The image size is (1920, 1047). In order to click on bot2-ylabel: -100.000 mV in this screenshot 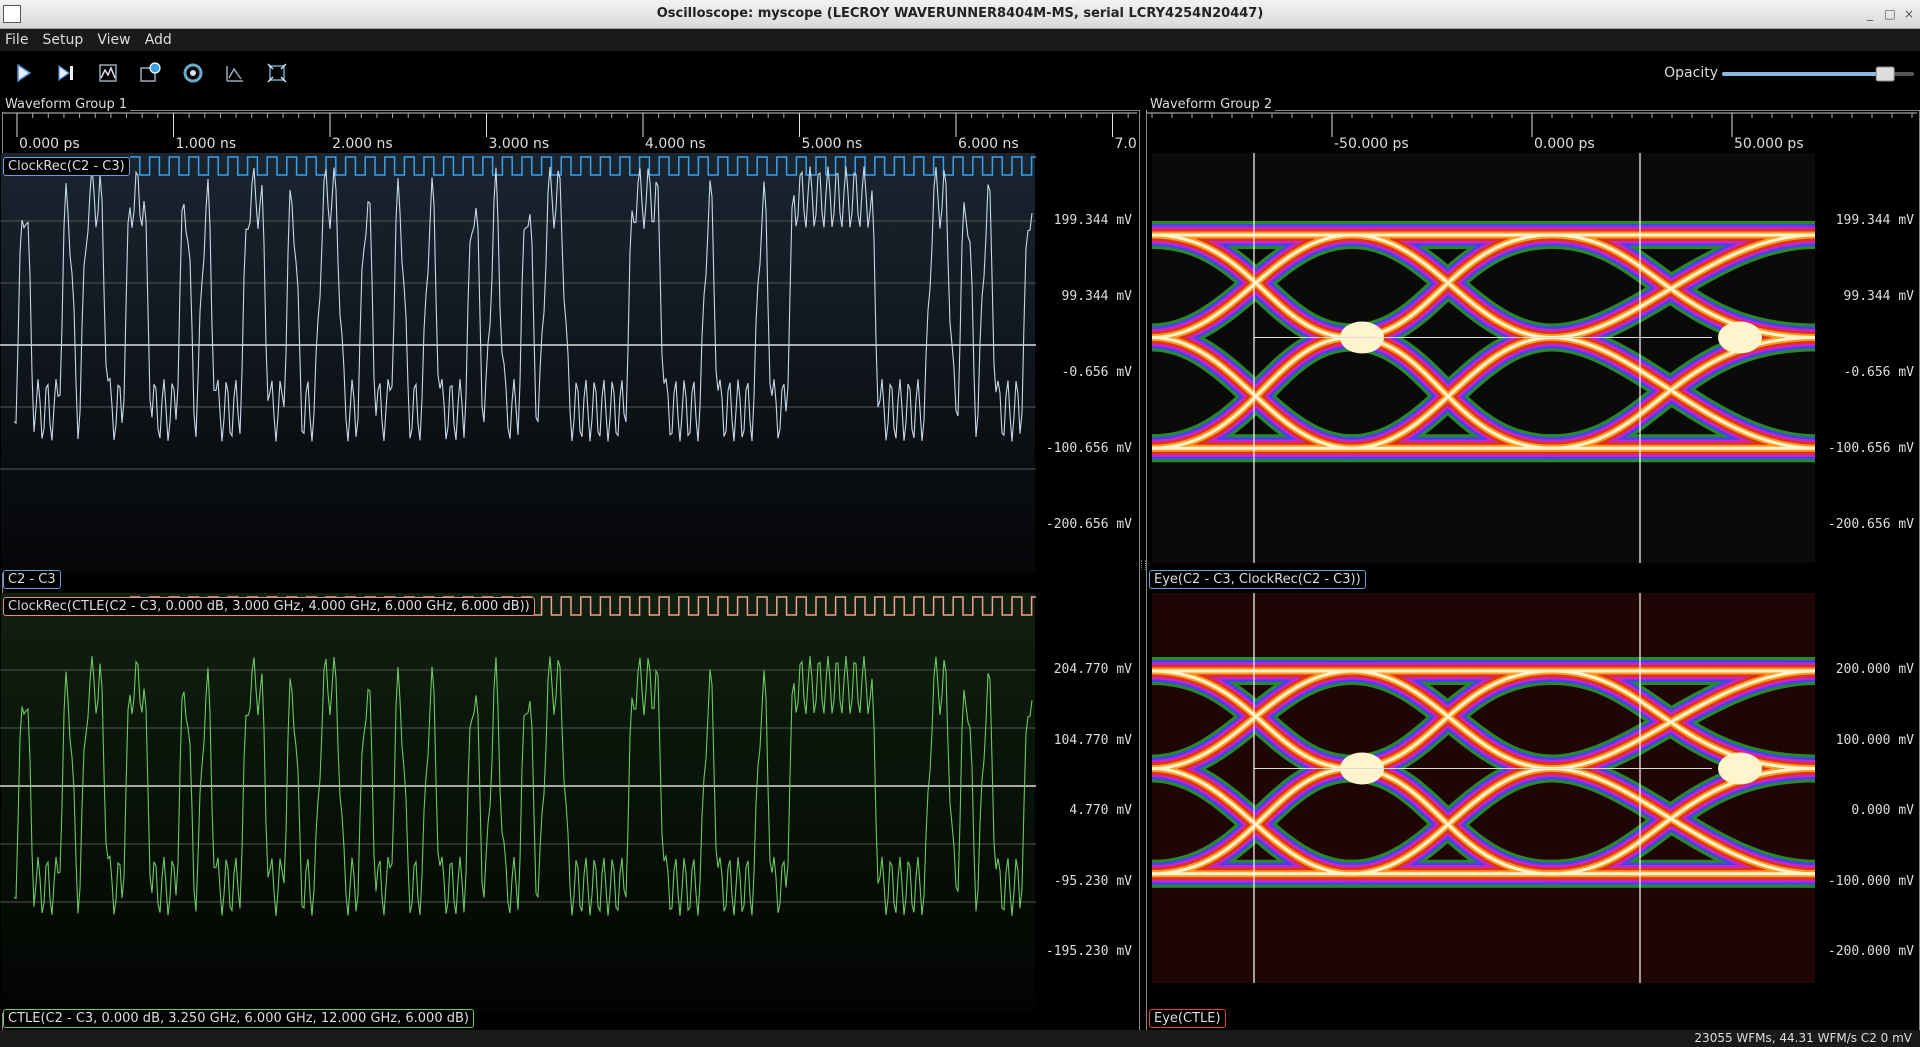, I will do `click(1870, 881)`.